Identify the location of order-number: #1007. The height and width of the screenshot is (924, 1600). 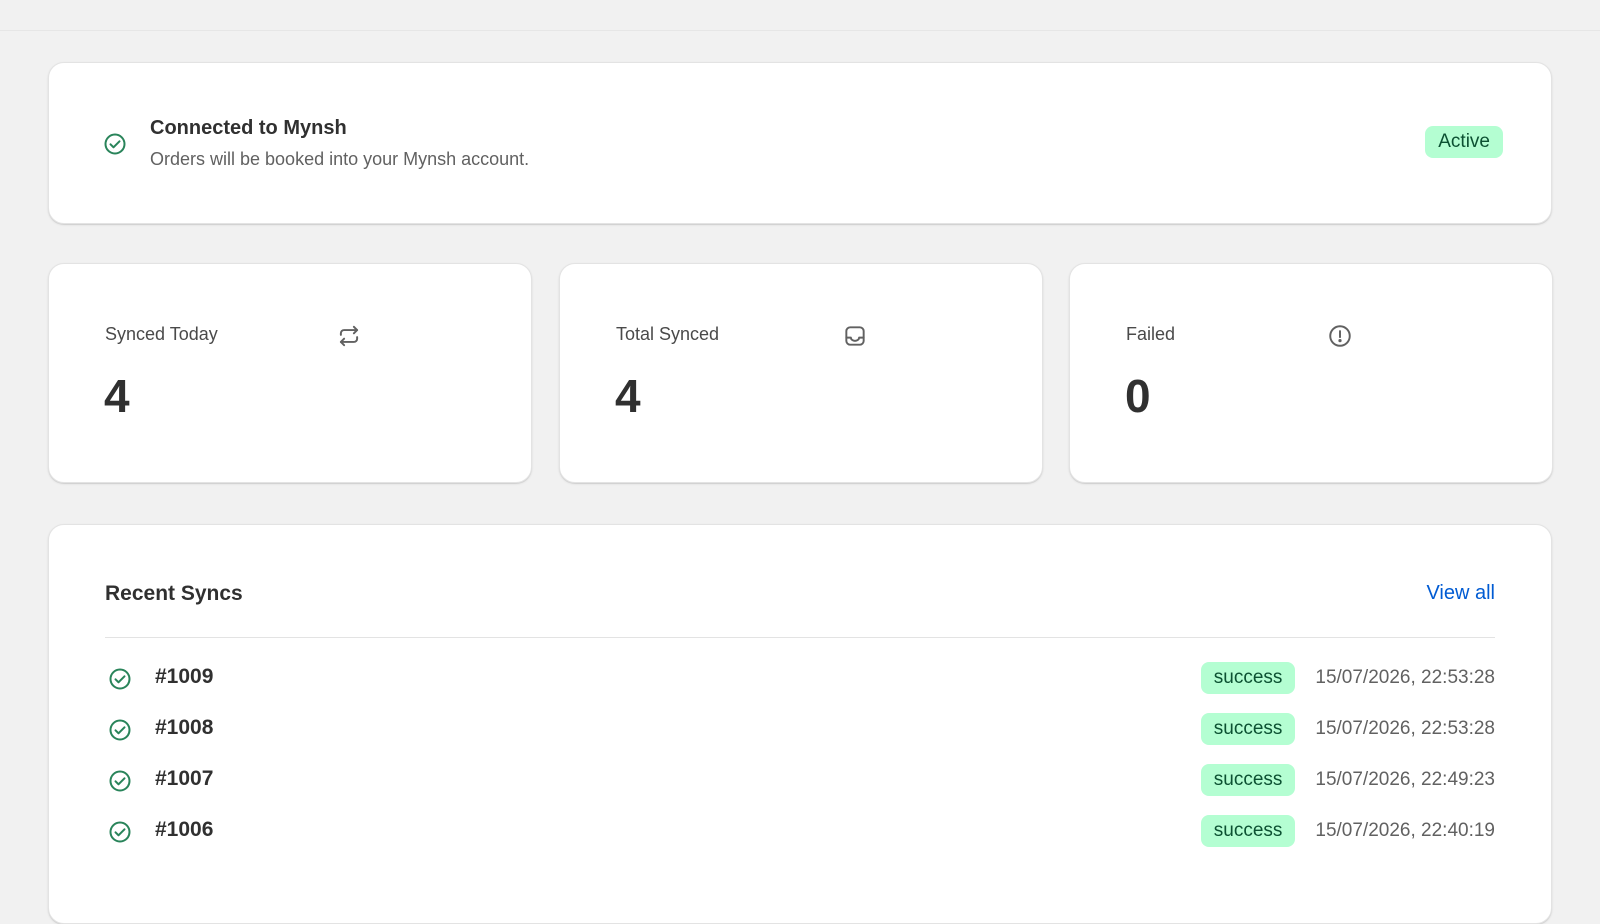
(184, 778).